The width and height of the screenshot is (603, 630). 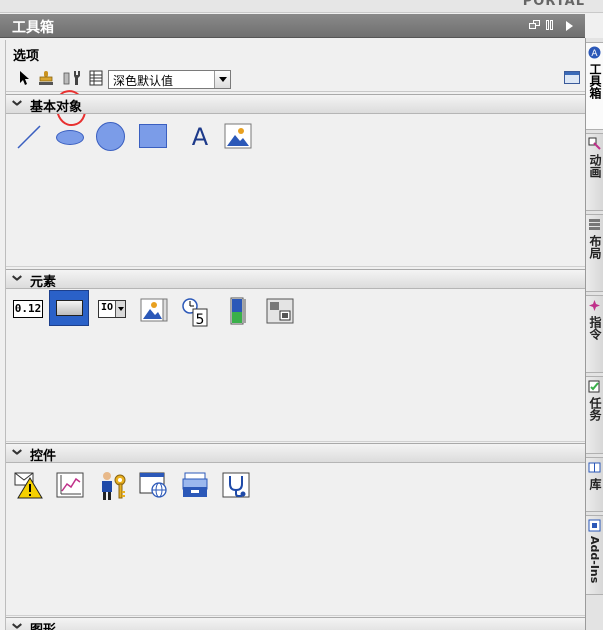 What do you see at coordinates (195, 485) in the screenshot?
I see `recipe-view-icon` at bounding box center [195, 485].